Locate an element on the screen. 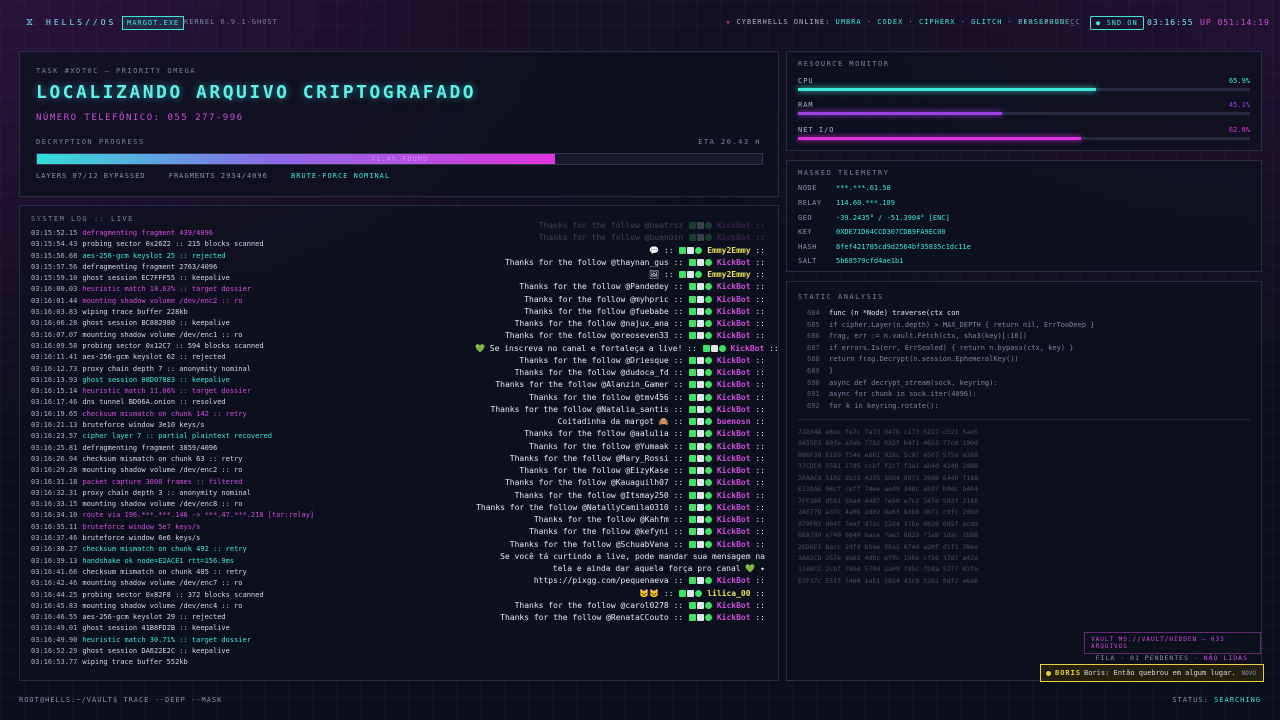 The width and height of the screenshot is (1280, 720). brand-name: HELLS//OS is located at coordinates (81, 22).